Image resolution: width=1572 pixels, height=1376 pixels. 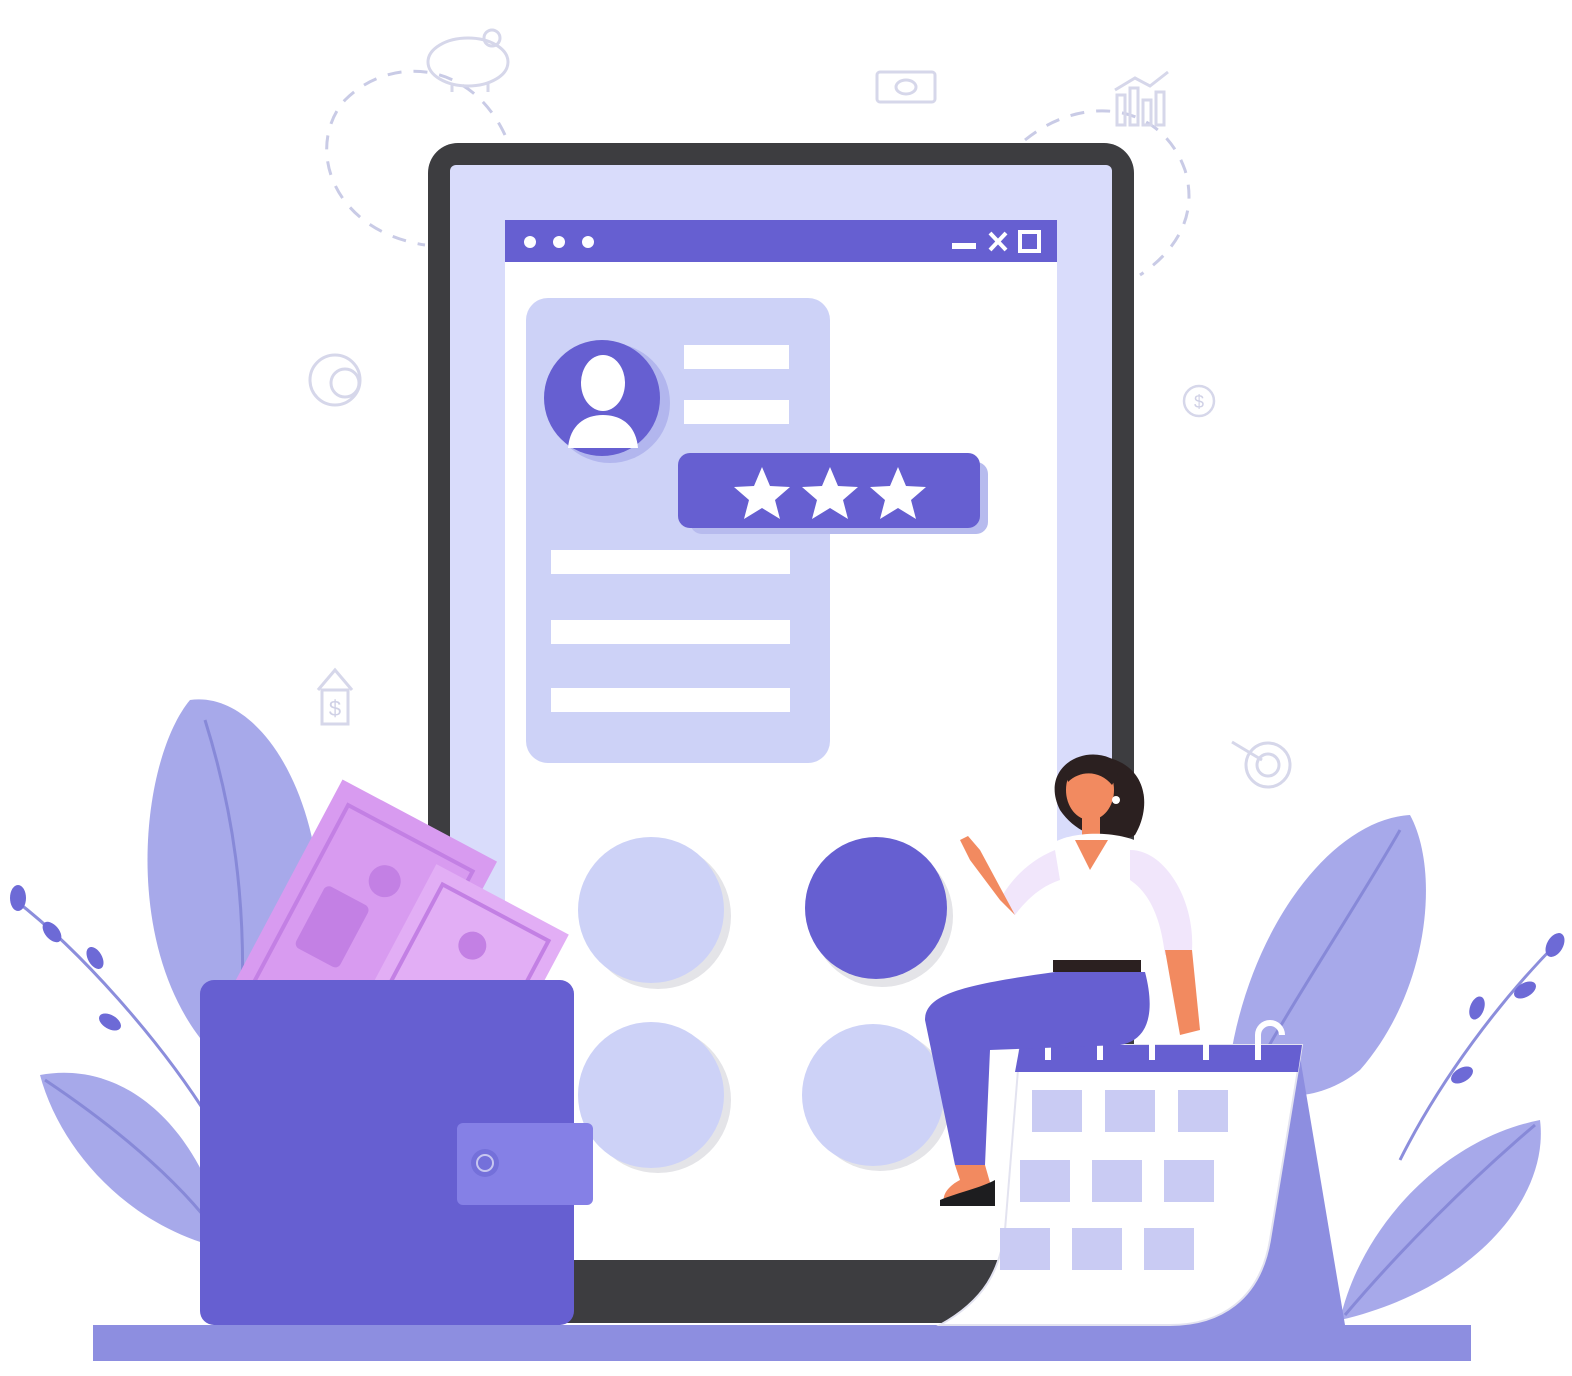 What do you see at coordinates (1261, 764) in the screenshot?
I see `target-icon` at bounding box center [1261, 764].